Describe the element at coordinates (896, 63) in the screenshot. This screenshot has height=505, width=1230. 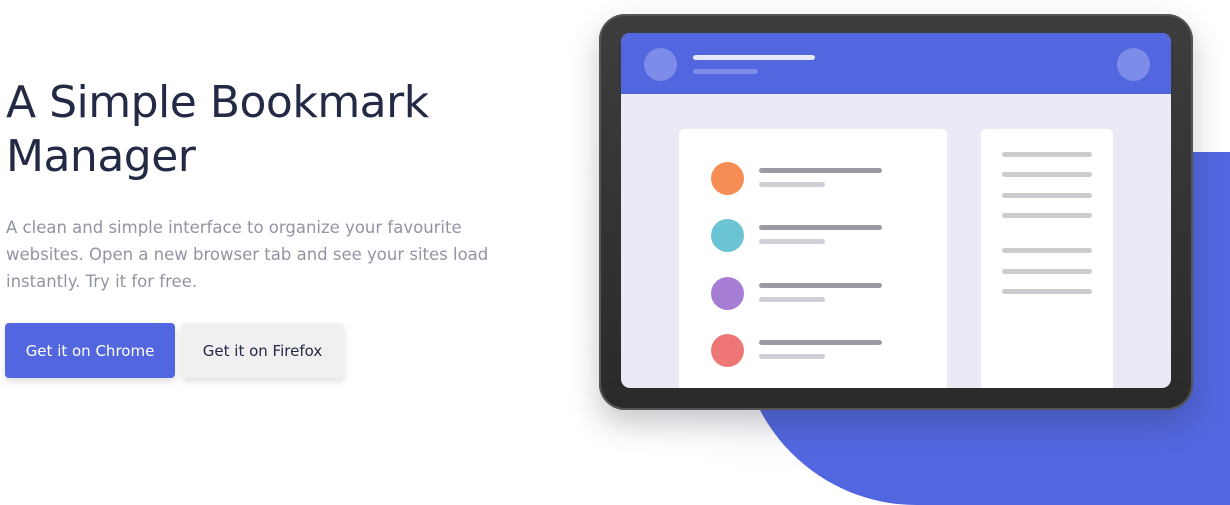
I see `mock-app-header` at that location.